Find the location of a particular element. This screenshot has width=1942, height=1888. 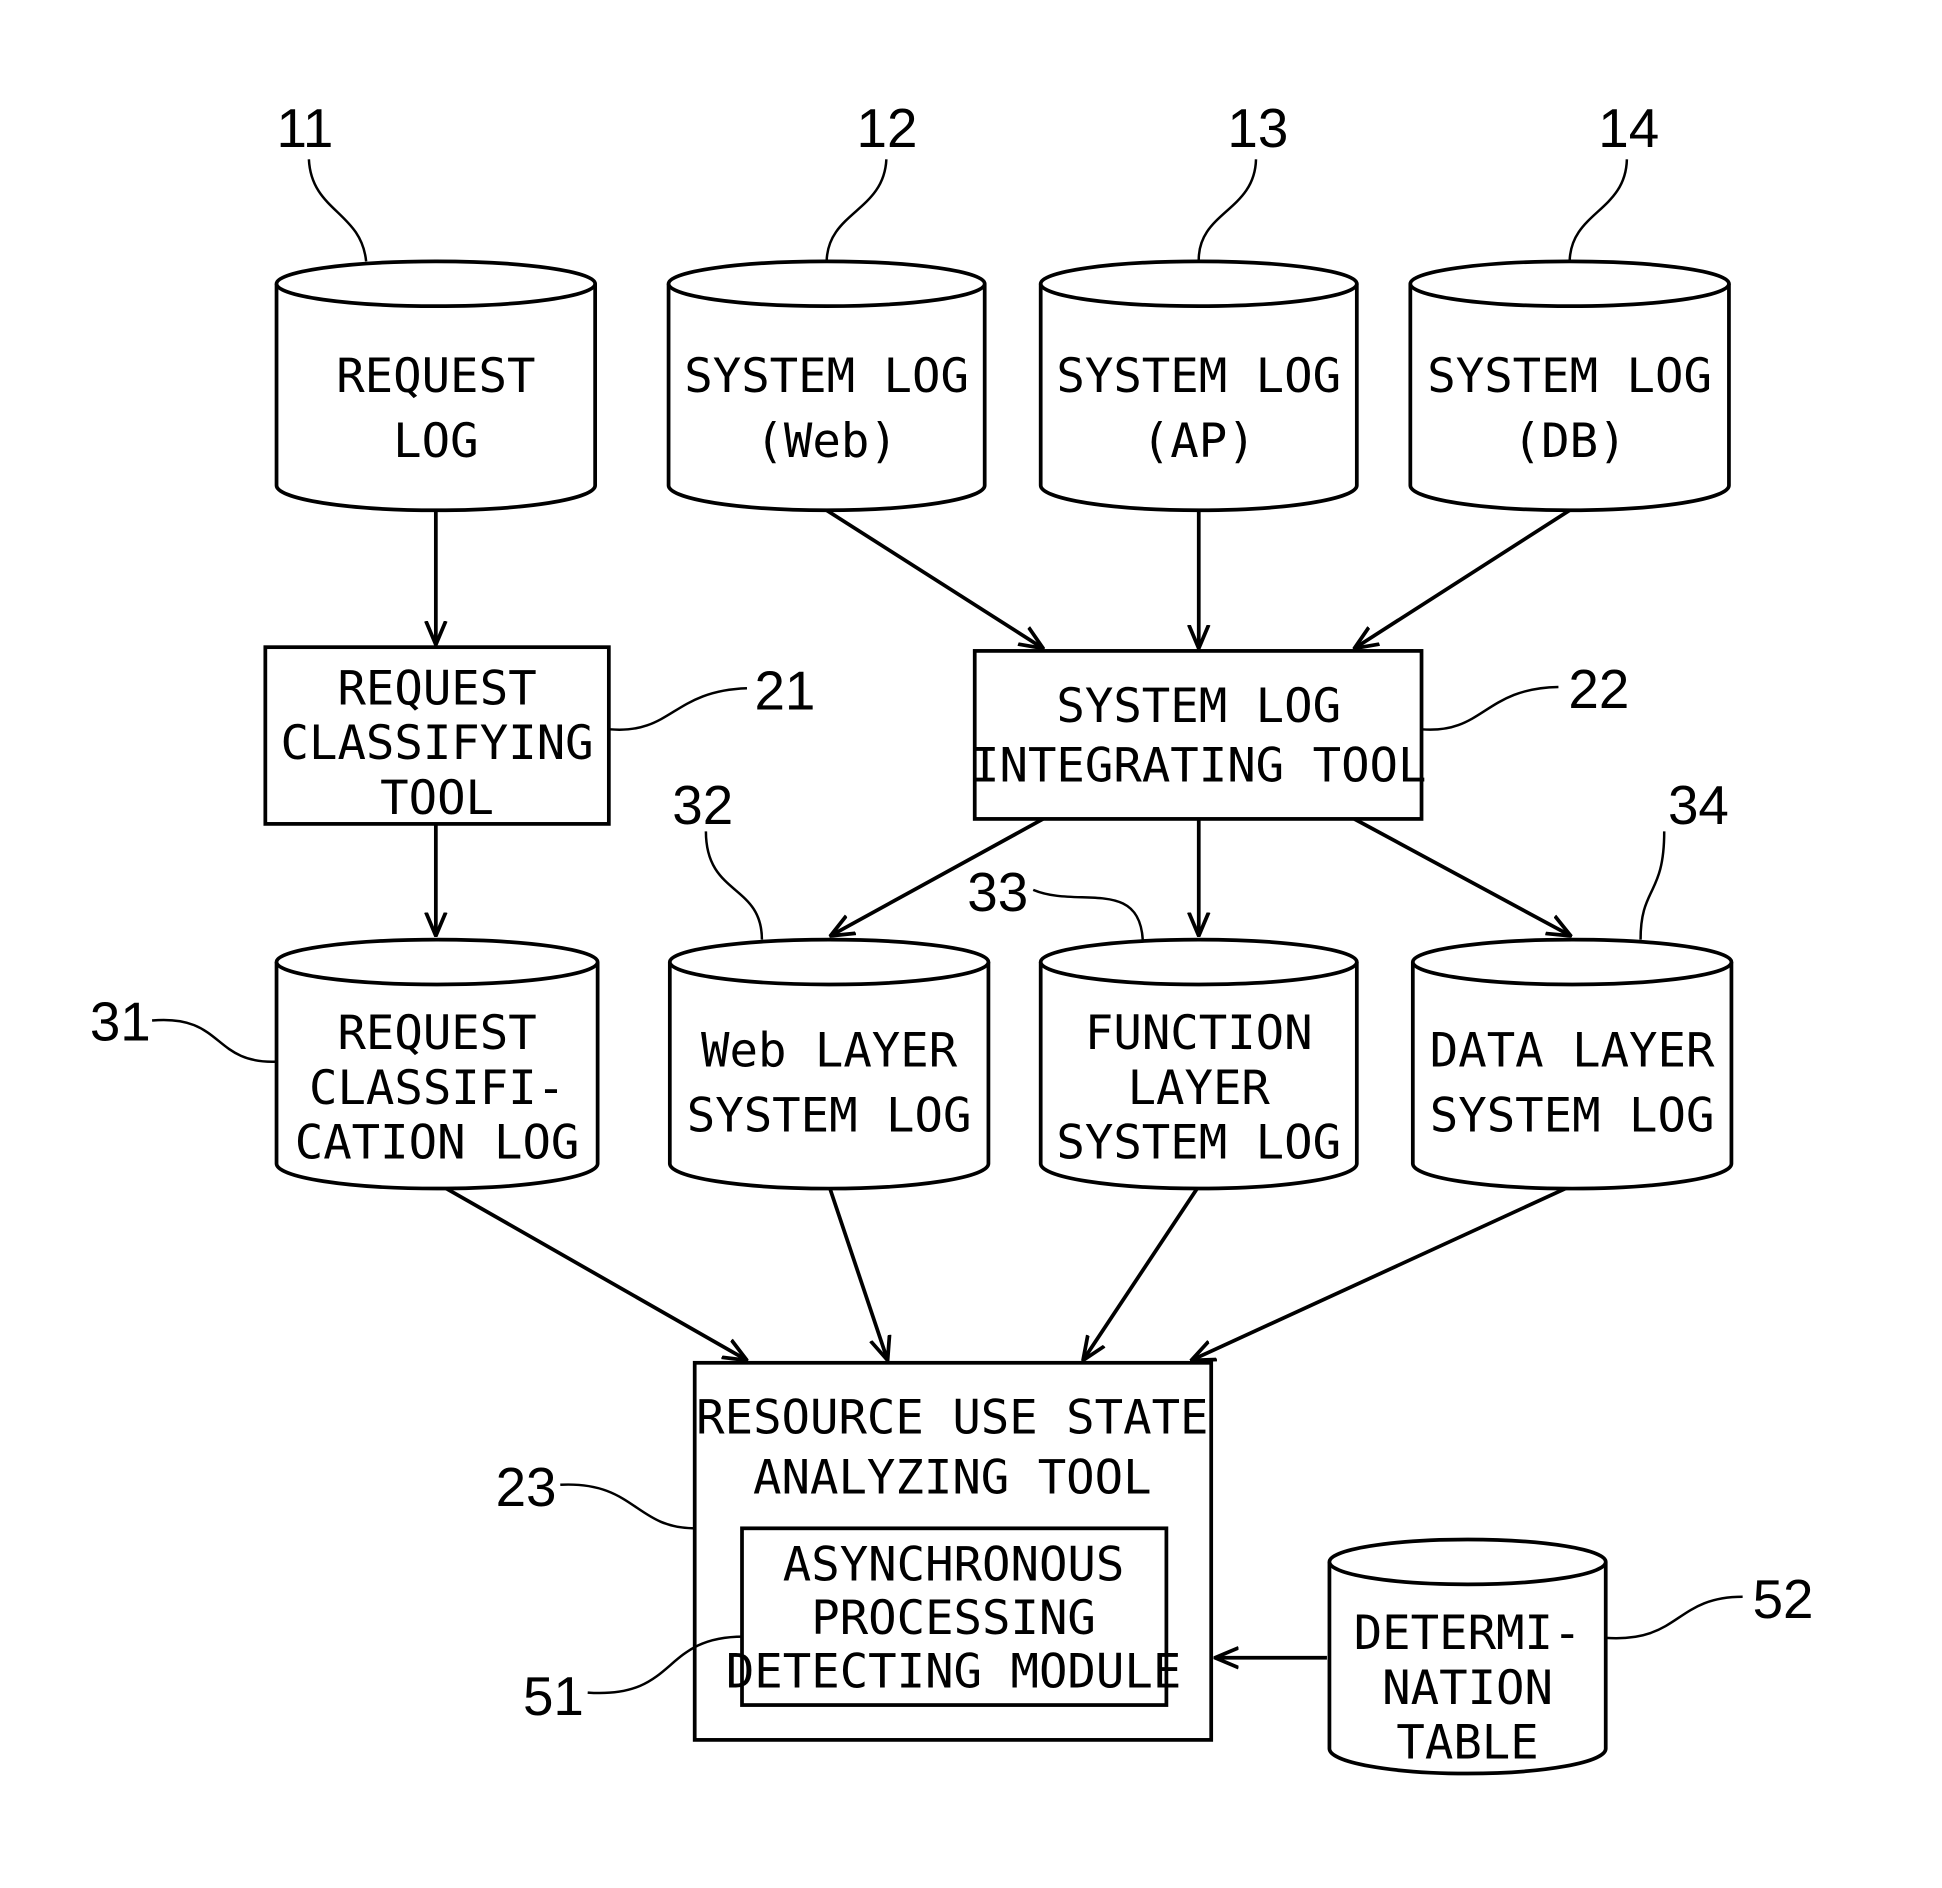

ref-32: 32 is located at coordinates (702, 805).